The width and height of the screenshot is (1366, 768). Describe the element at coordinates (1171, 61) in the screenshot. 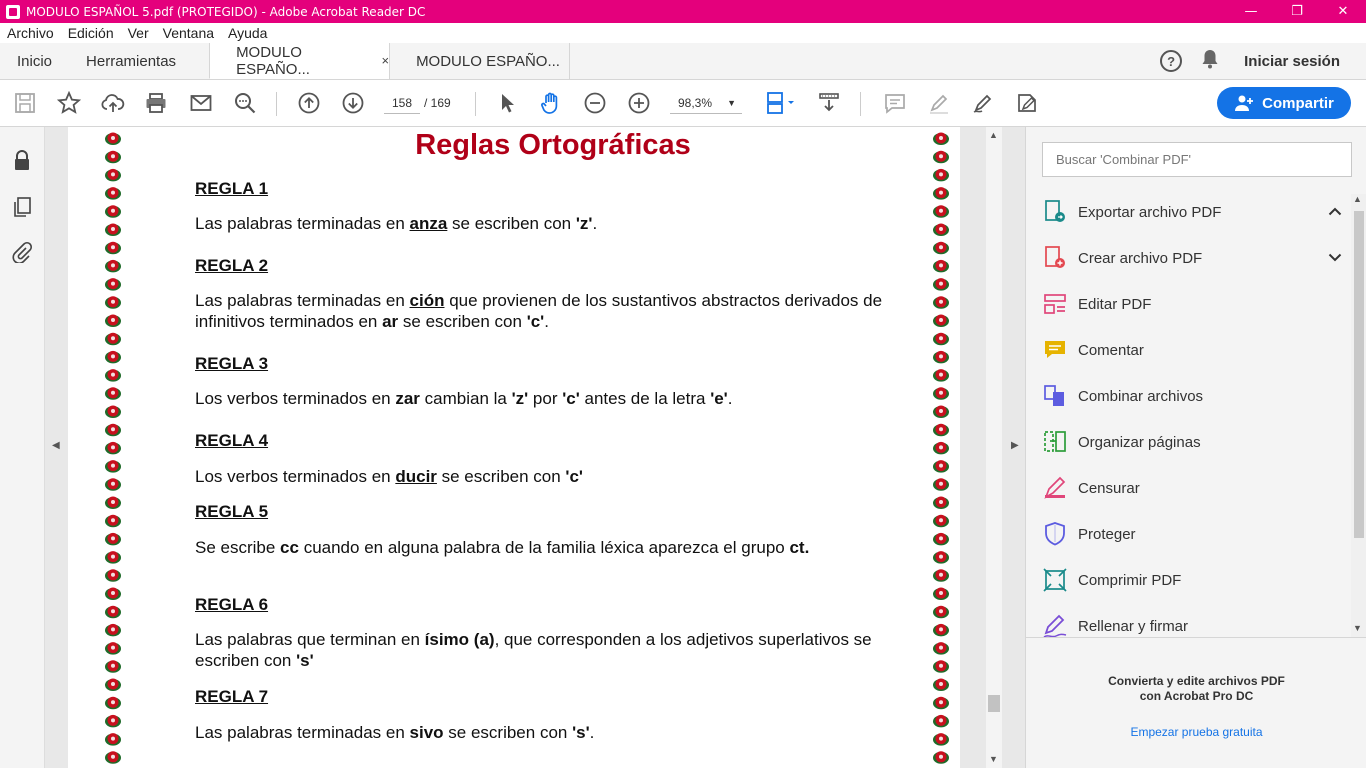

I see `help-icon: ?` at that location.